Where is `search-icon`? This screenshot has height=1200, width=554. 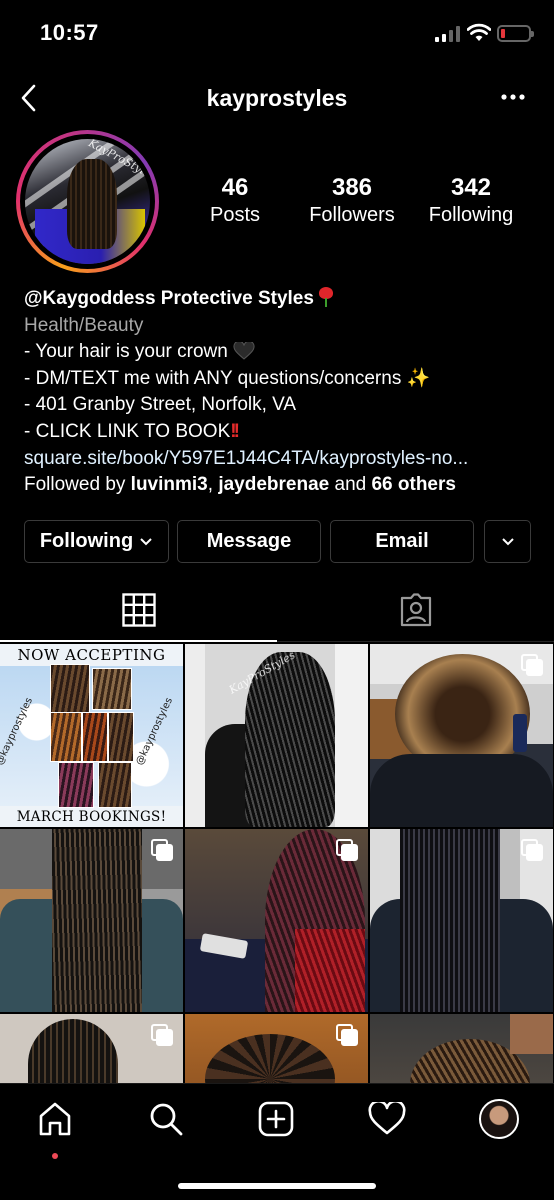
search-icon is located at coordinates (166, 1119).